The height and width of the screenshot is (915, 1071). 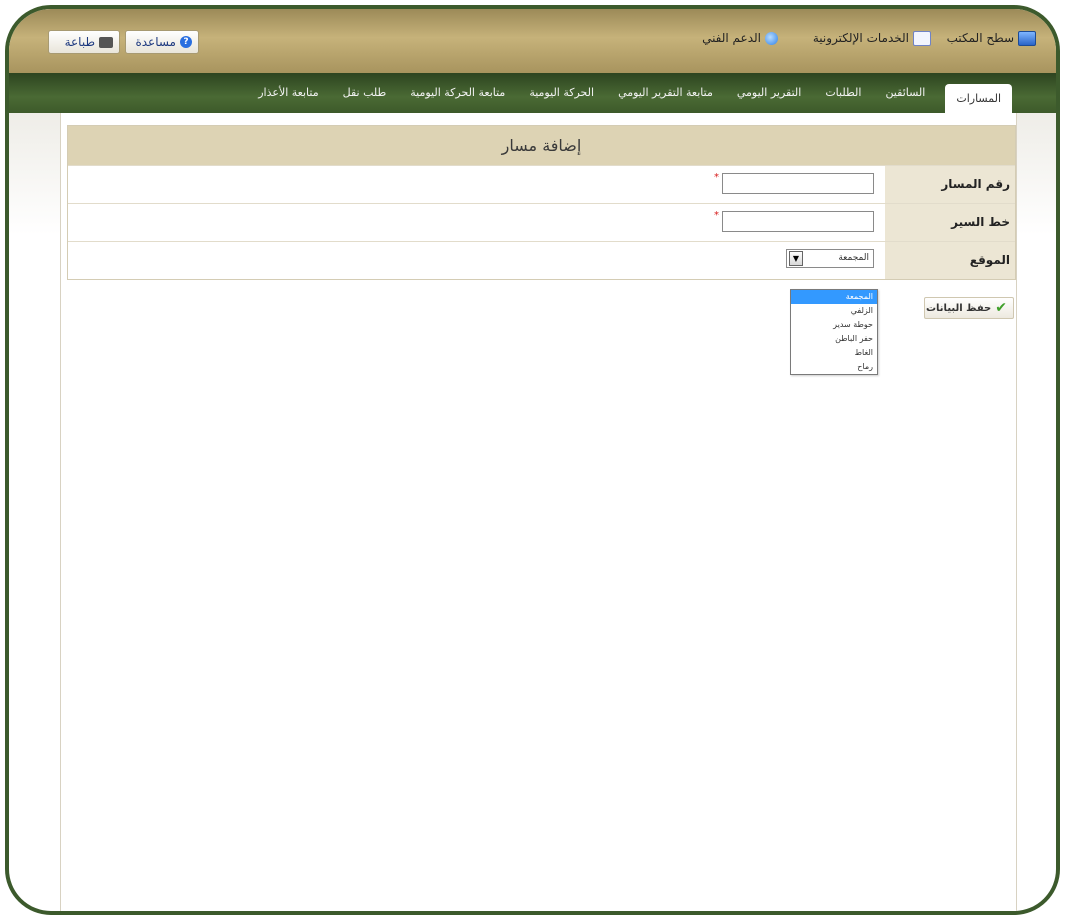 I want to click on tab-transfer-request: طلب نقل, so click(x=365, y=93).